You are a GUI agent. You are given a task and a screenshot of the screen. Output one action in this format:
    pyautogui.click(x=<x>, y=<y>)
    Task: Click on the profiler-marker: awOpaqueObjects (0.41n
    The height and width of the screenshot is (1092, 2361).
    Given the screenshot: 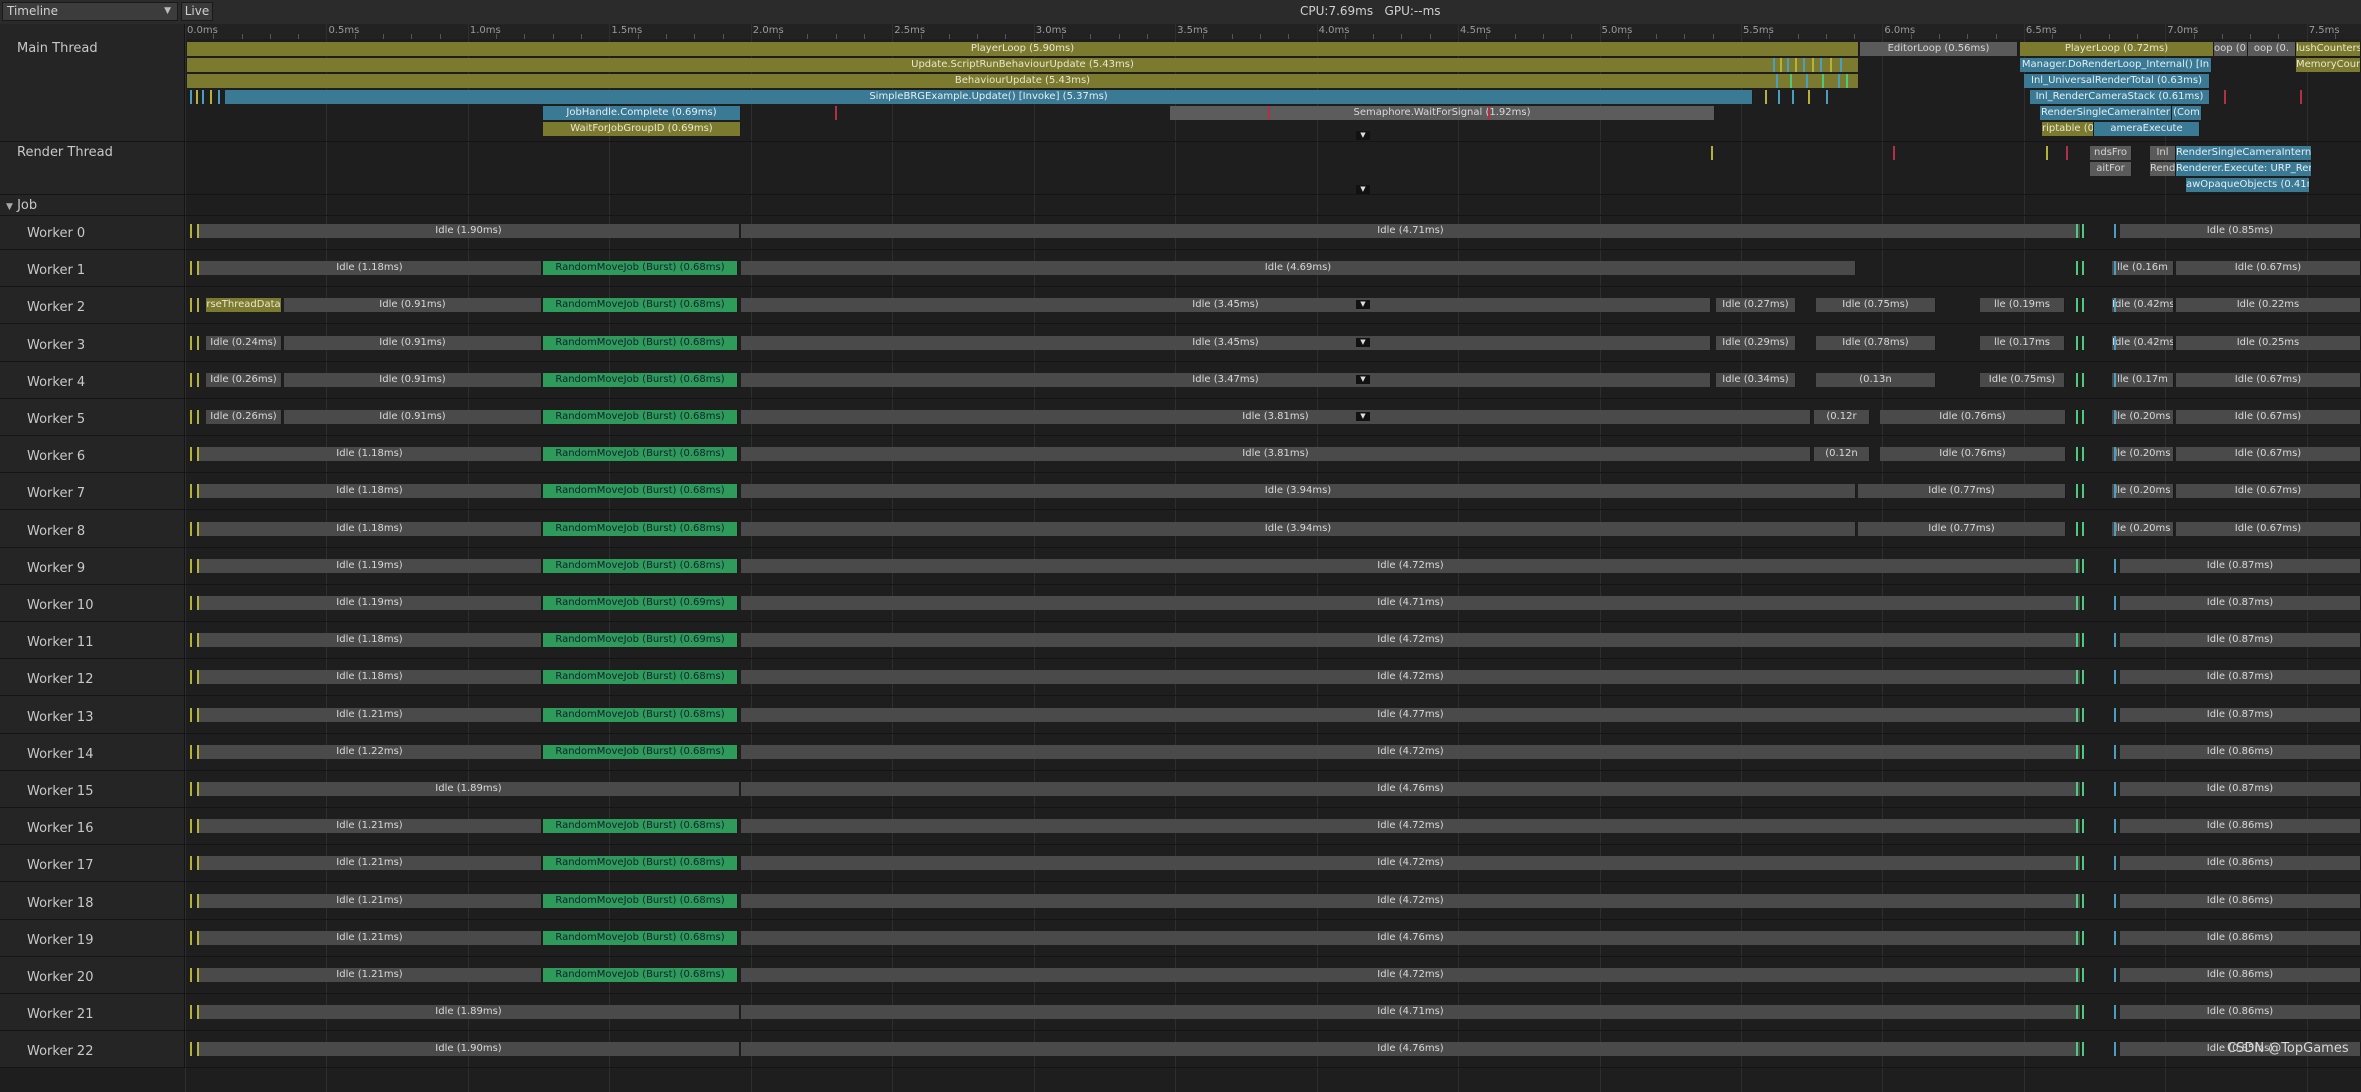 What is the action you would take?
    pyautogui.click(x=2248, y=185)
    